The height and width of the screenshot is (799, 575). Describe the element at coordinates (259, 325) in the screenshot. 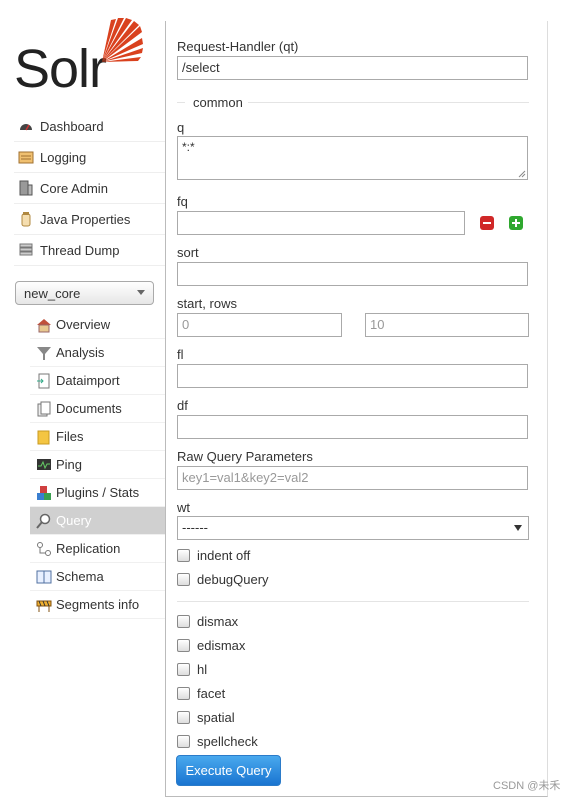

I see `start-input: 0` at that location.